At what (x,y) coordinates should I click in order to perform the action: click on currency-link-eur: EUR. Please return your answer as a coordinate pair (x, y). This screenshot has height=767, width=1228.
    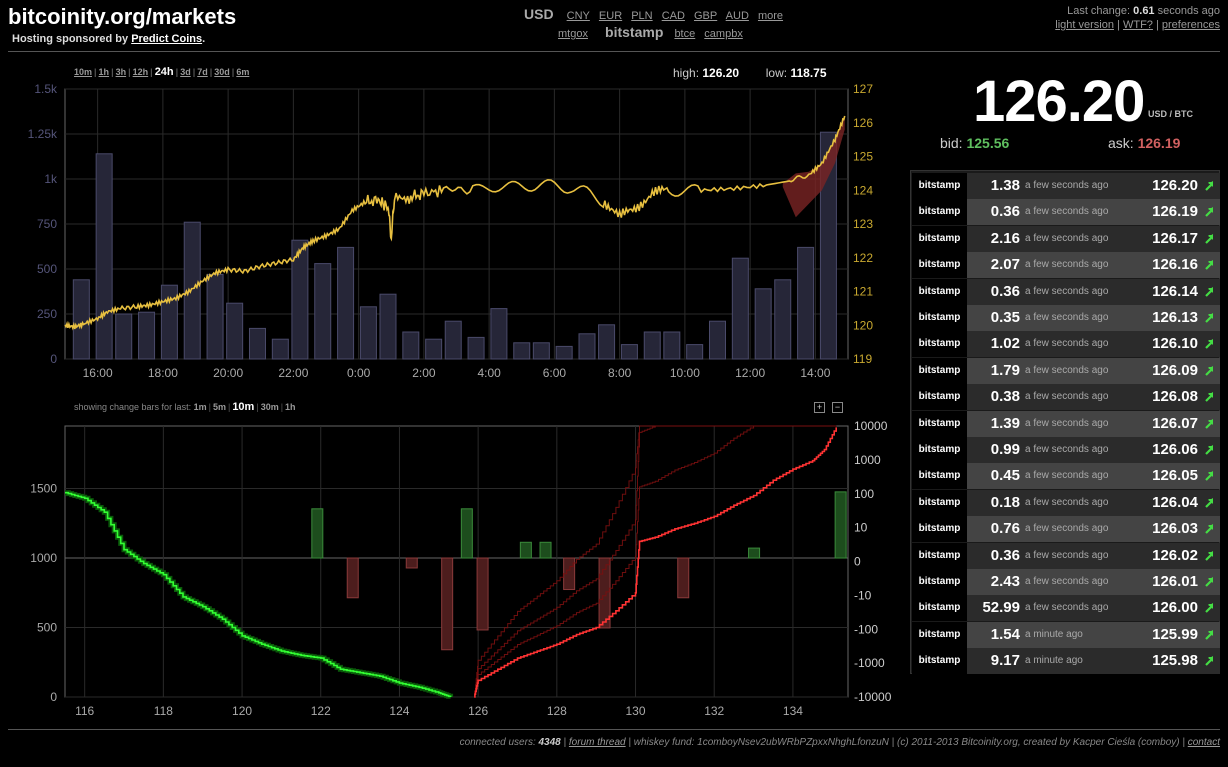
    Looking at the image, I should click on (610, 16).